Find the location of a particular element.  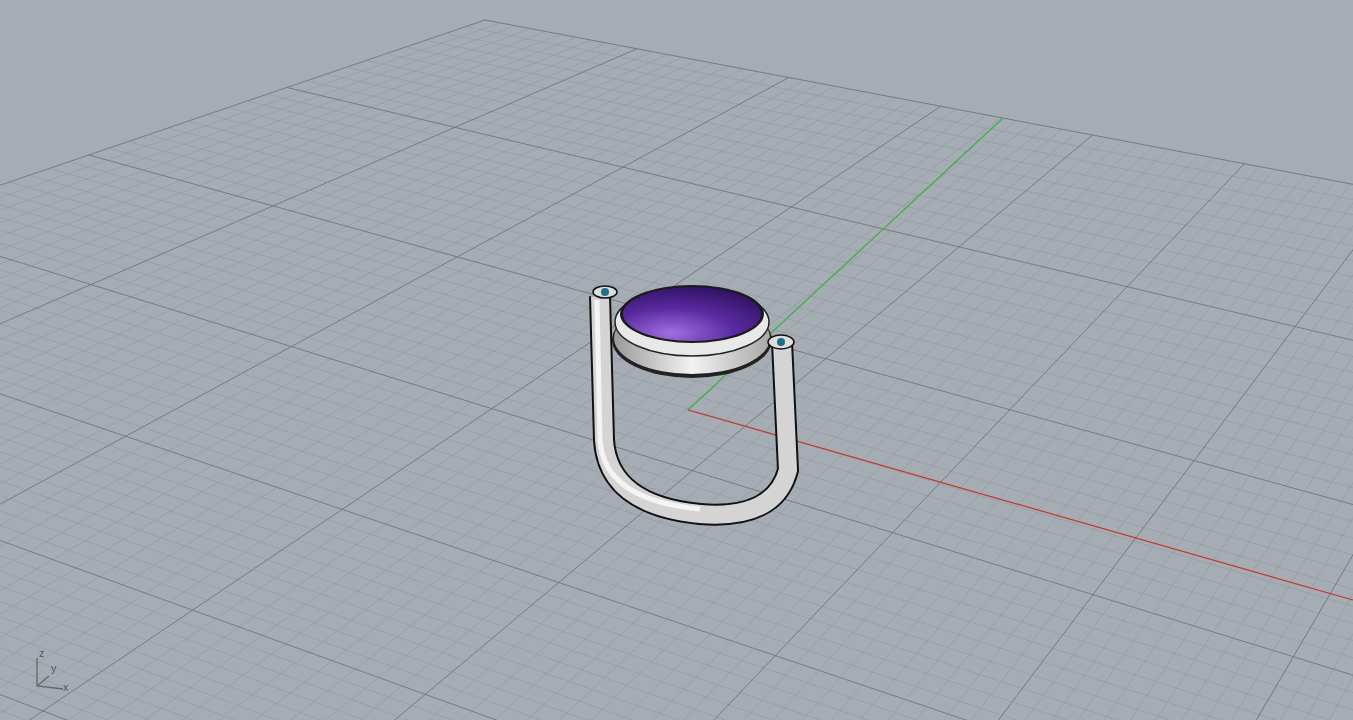

axis-label: x is located at coordinates (66, 687).